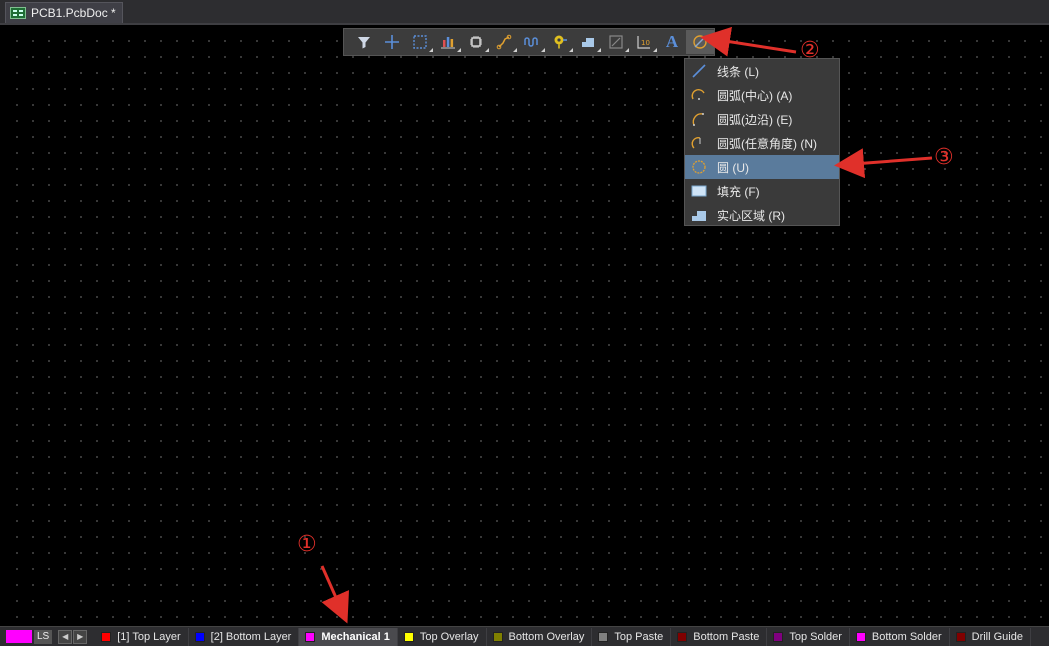  Describe the element at coordinates (997, 636) in the screenshot. I see `layer-tab-label: Drill Guide` at that location.